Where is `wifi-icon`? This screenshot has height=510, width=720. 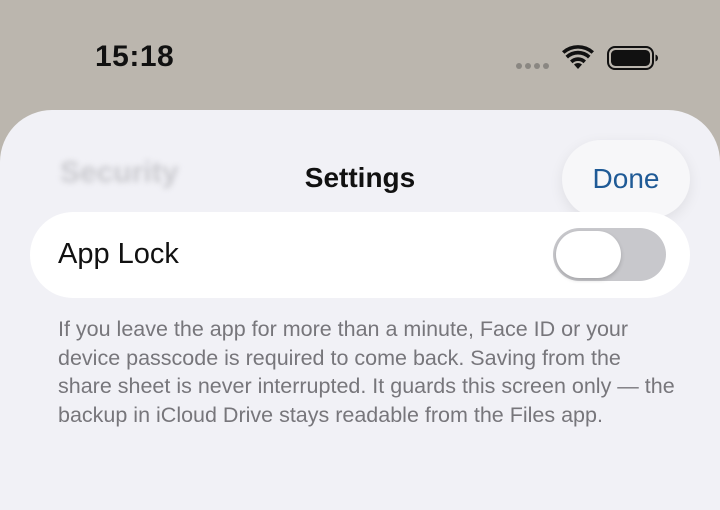 wifi-icon is located at coordinates (578, 57).